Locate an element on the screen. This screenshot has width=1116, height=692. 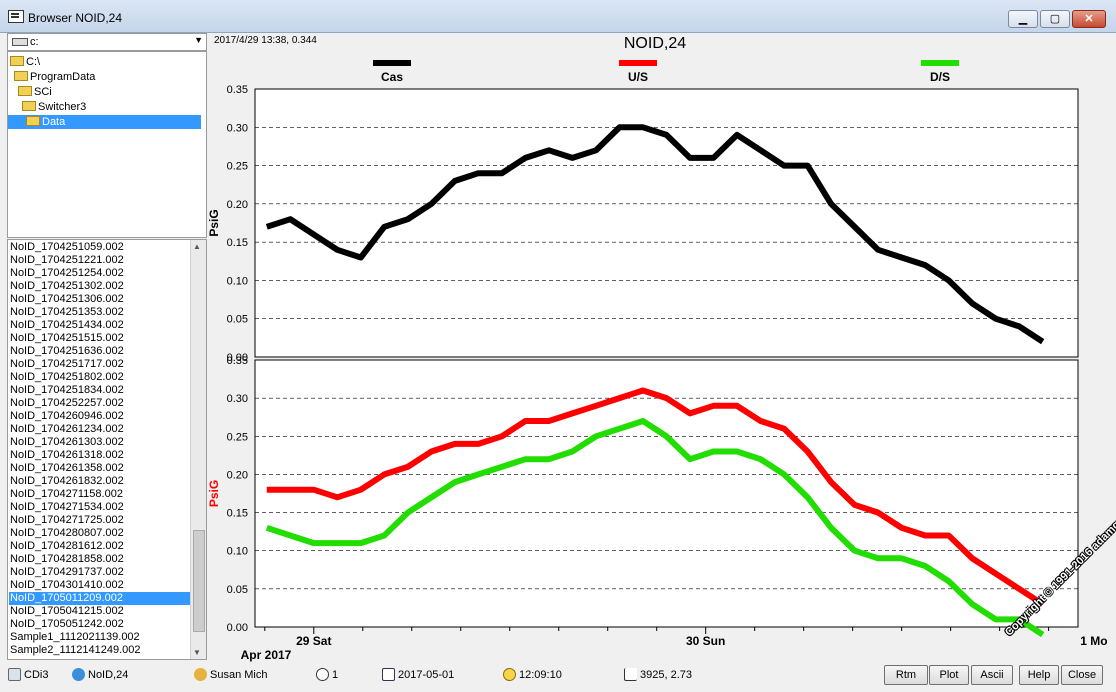
y-tick-label: 0.30 is located at coordinates (237, 399).